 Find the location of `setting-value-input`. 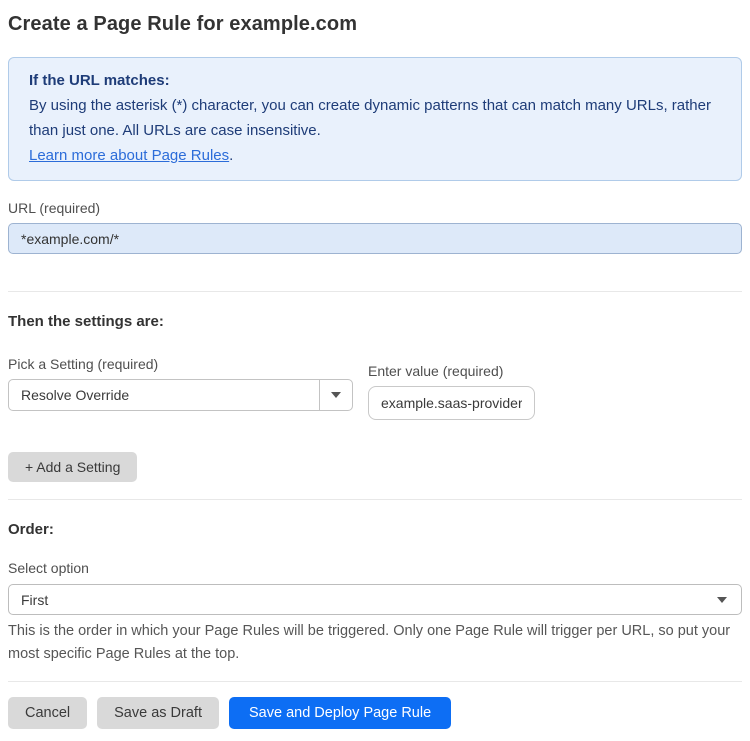

setting-value-input is located at coordinates (451, 403).